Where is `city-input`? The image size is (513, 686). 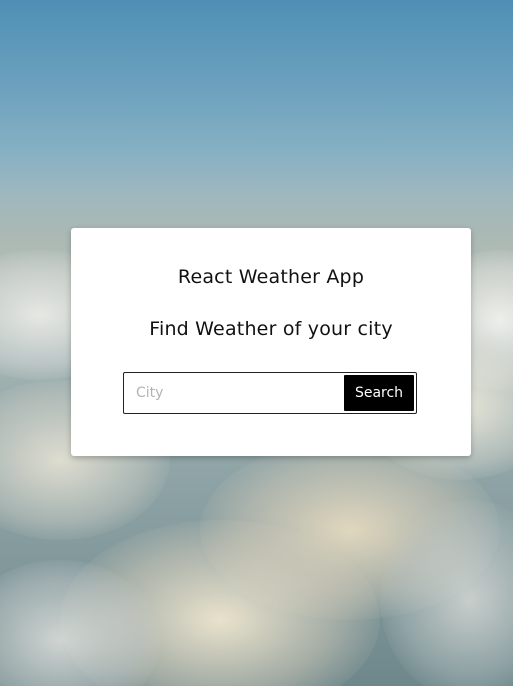
city-input is located at coordinates (234, 393).